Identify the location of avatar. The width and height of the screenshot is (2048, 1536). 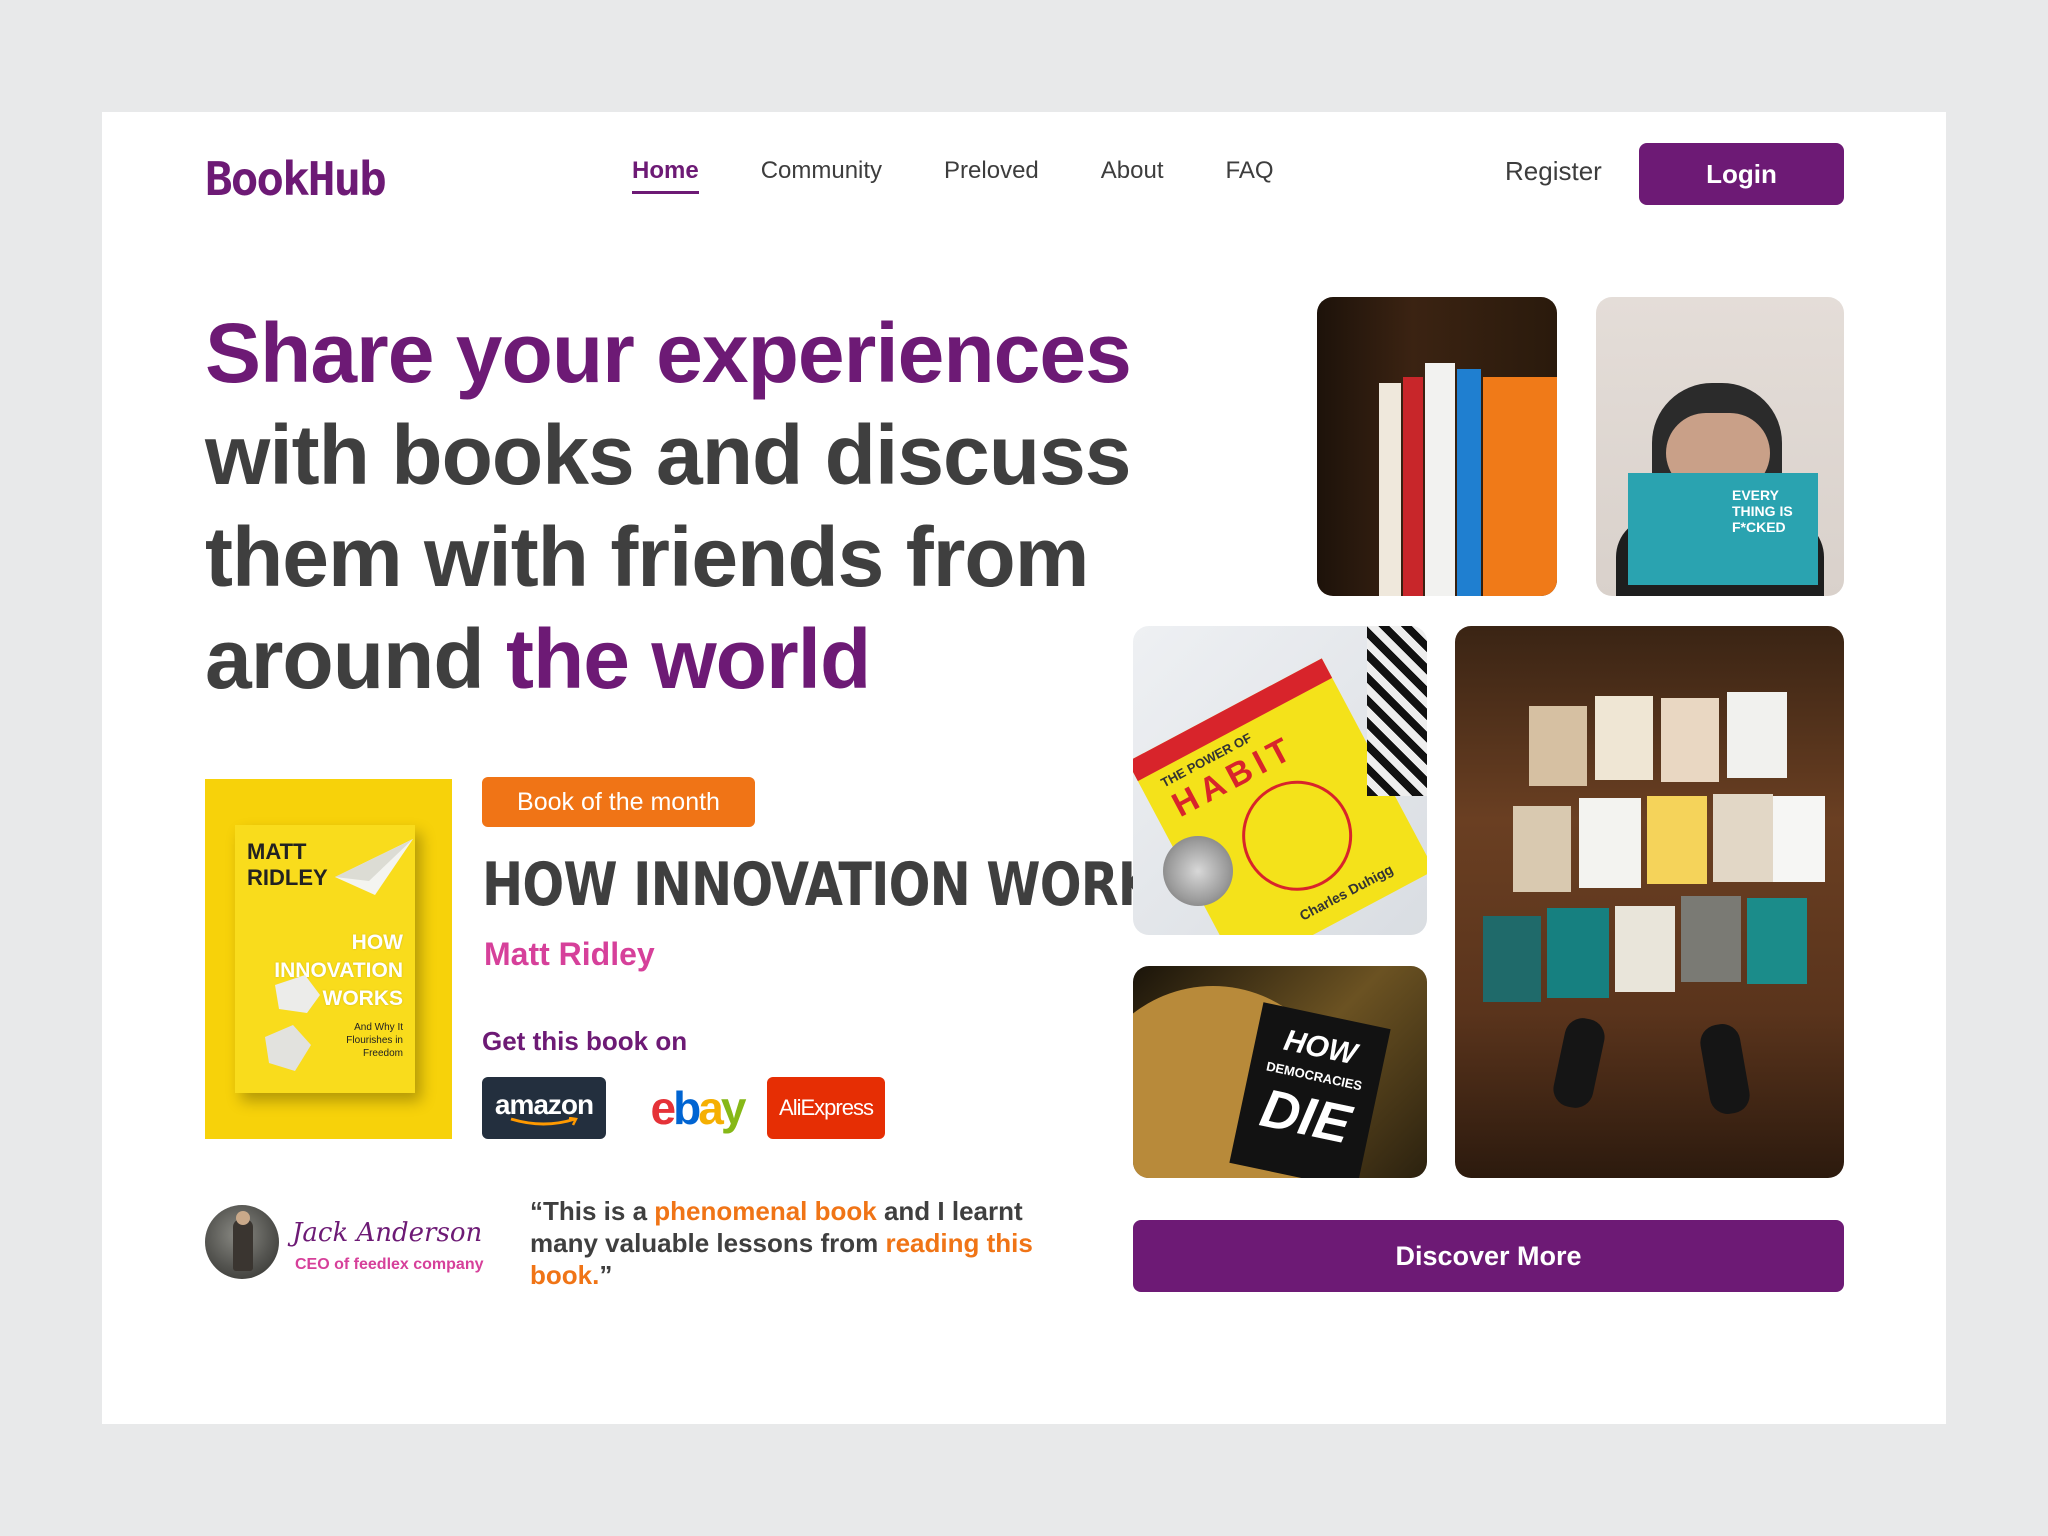
(242, 1242).